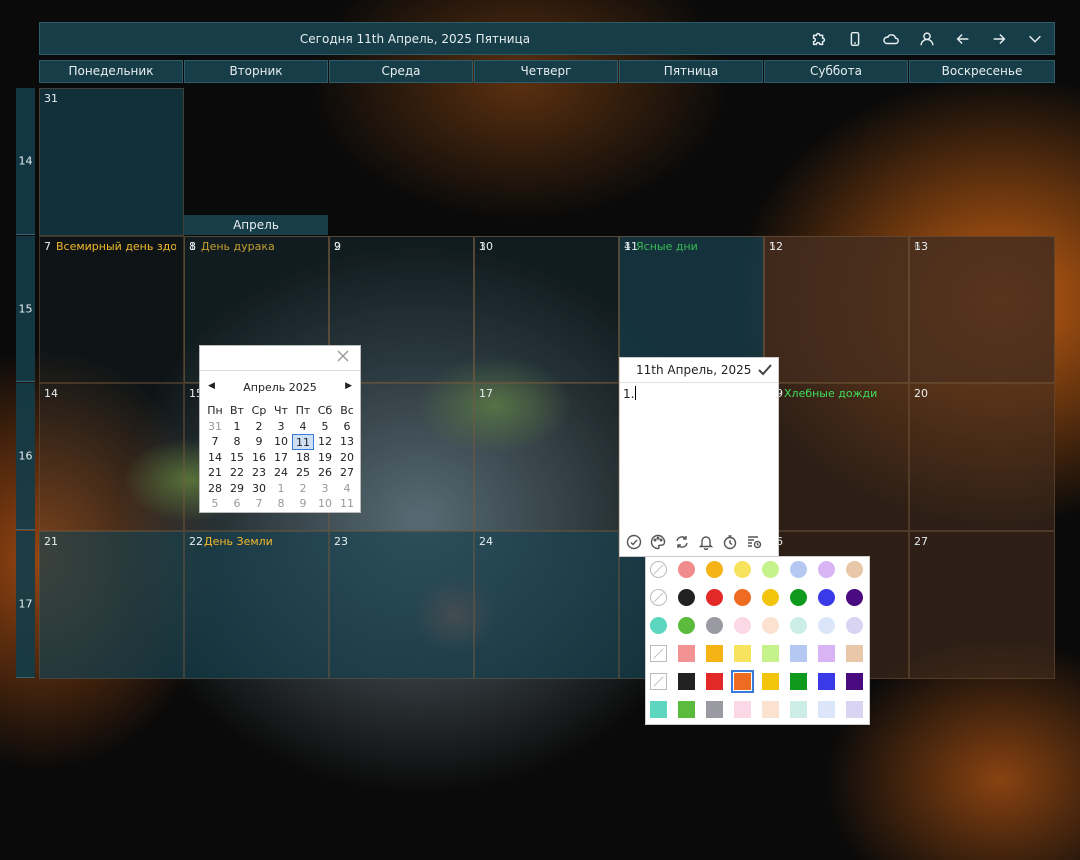  I want to click on puzzle-icon, so click(819, 39).